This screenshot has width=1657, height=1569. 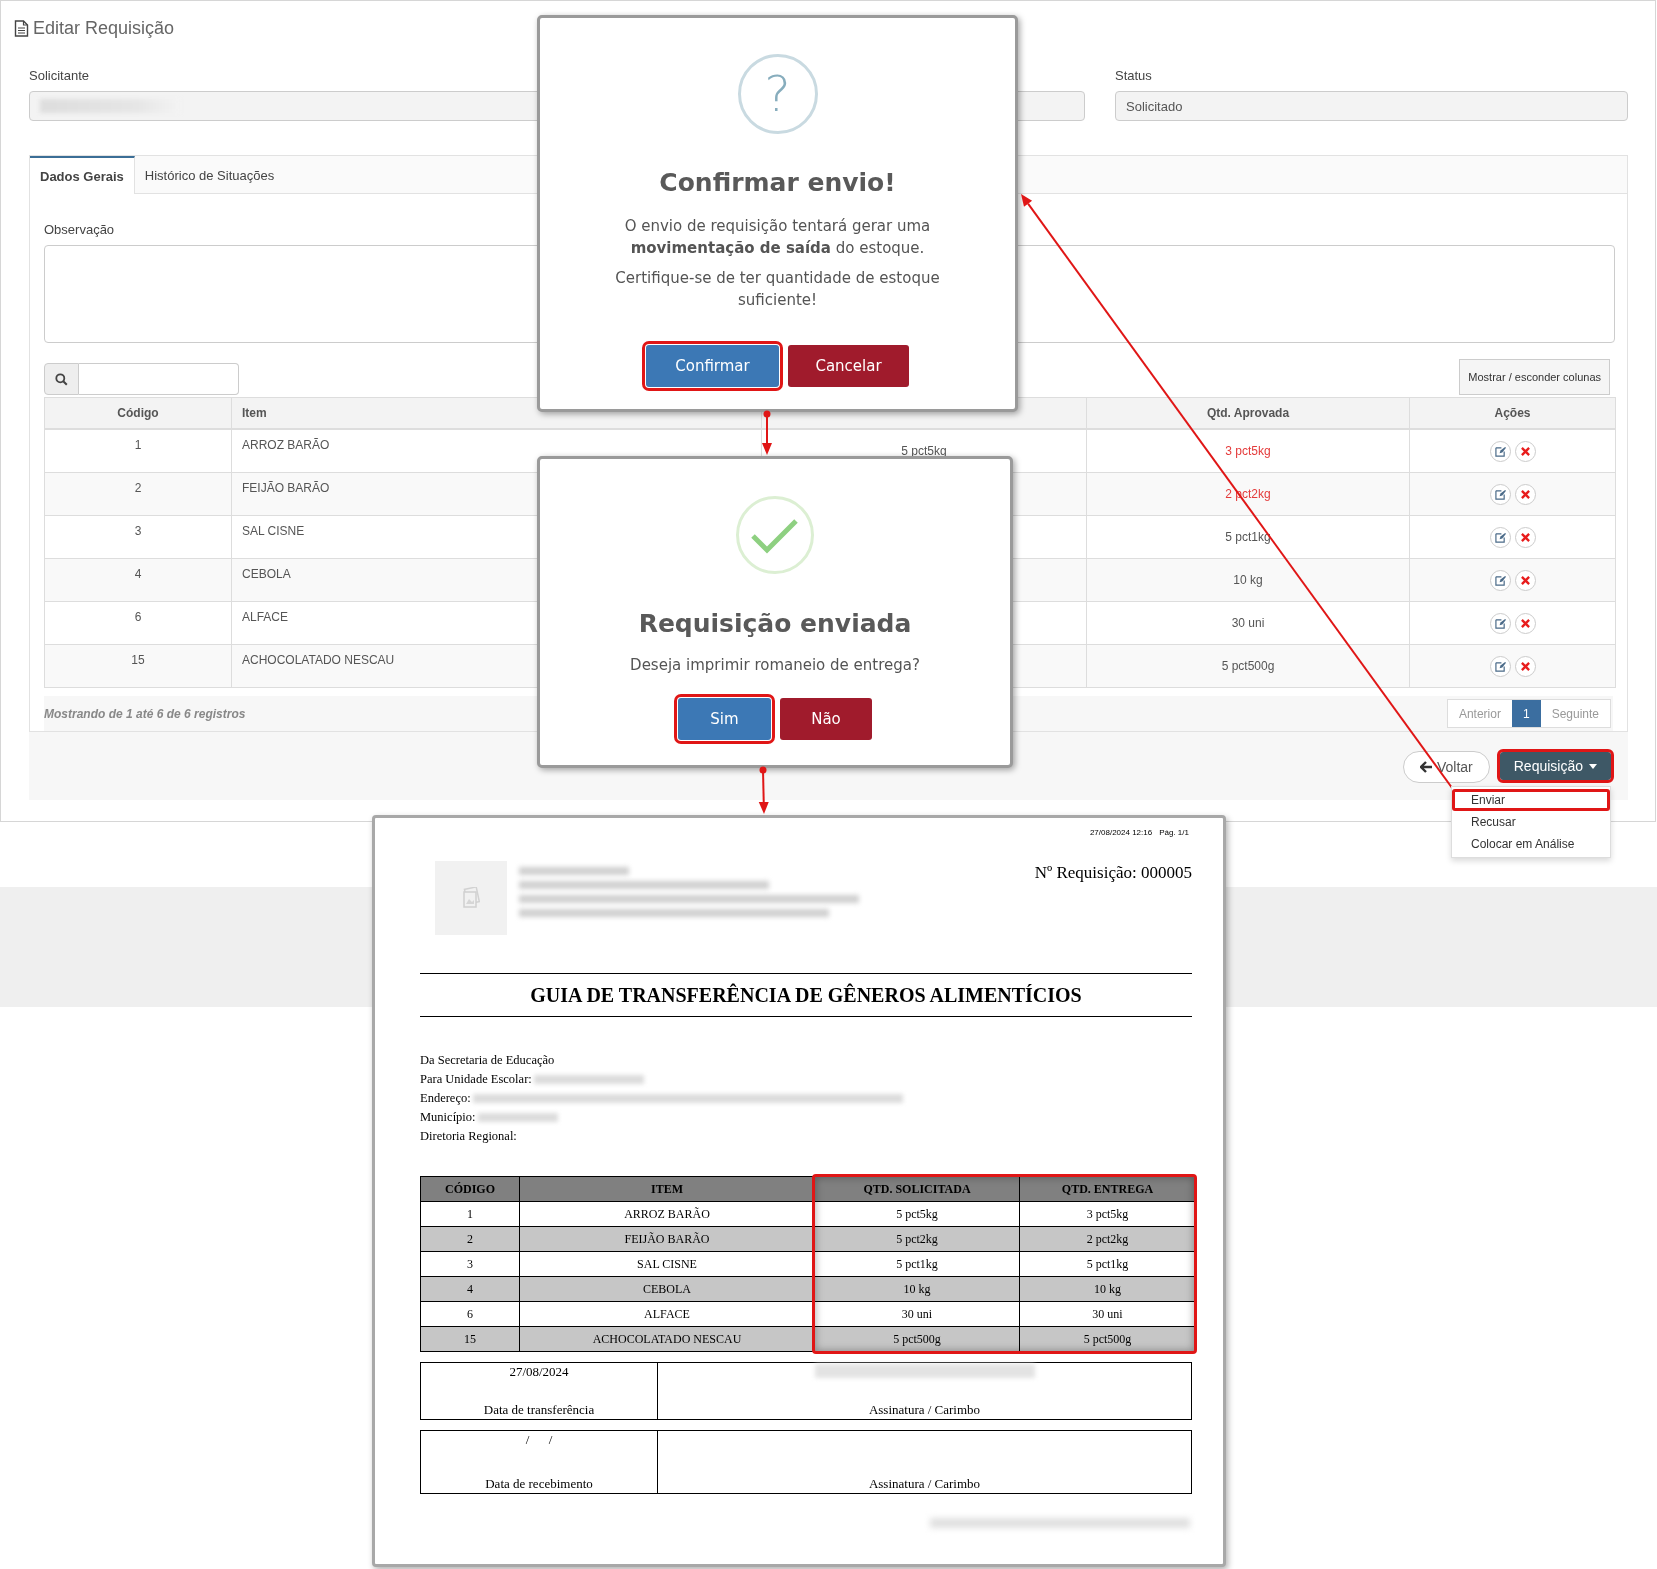 I want to click on info-label: Da Secretaria de Educação, so click(x=487, y=1060).